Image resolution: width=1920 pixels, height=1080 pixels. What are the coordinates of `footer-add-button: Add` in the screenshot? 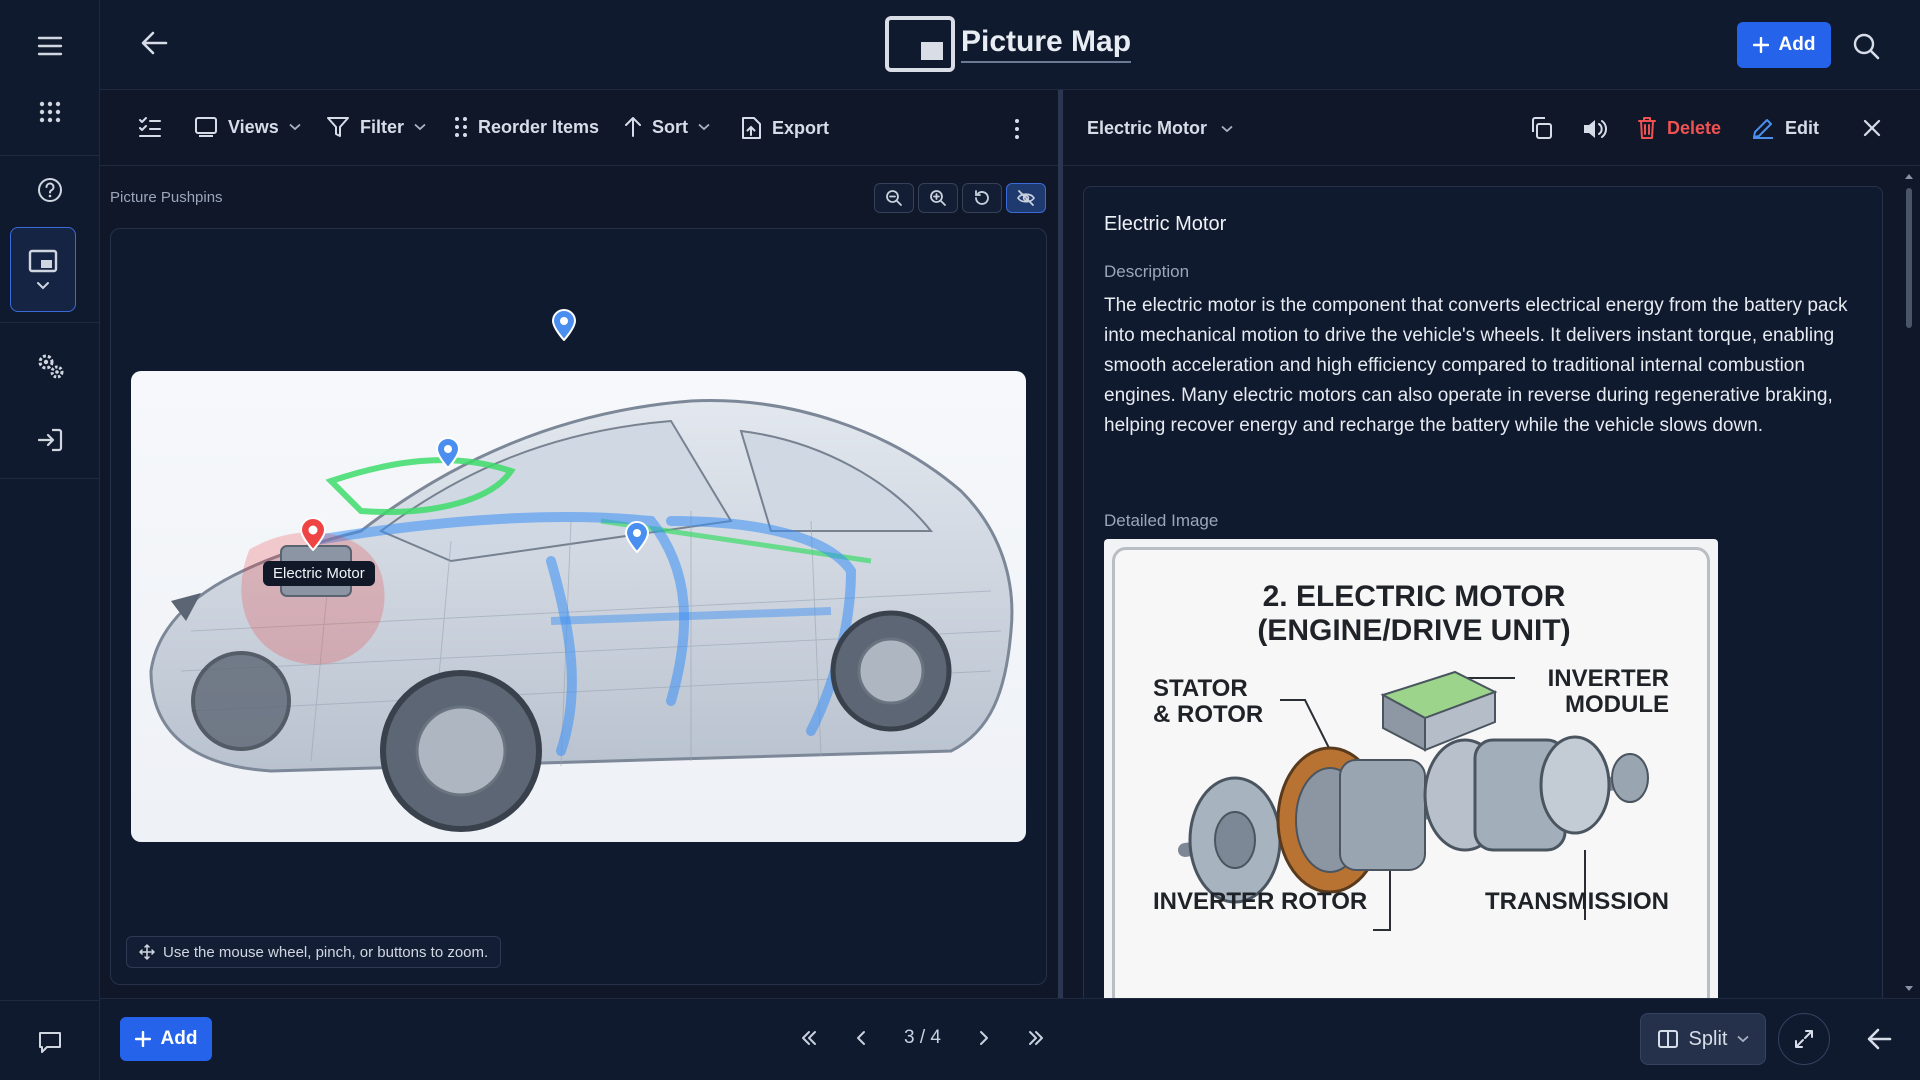 It's located at (166, 1039).